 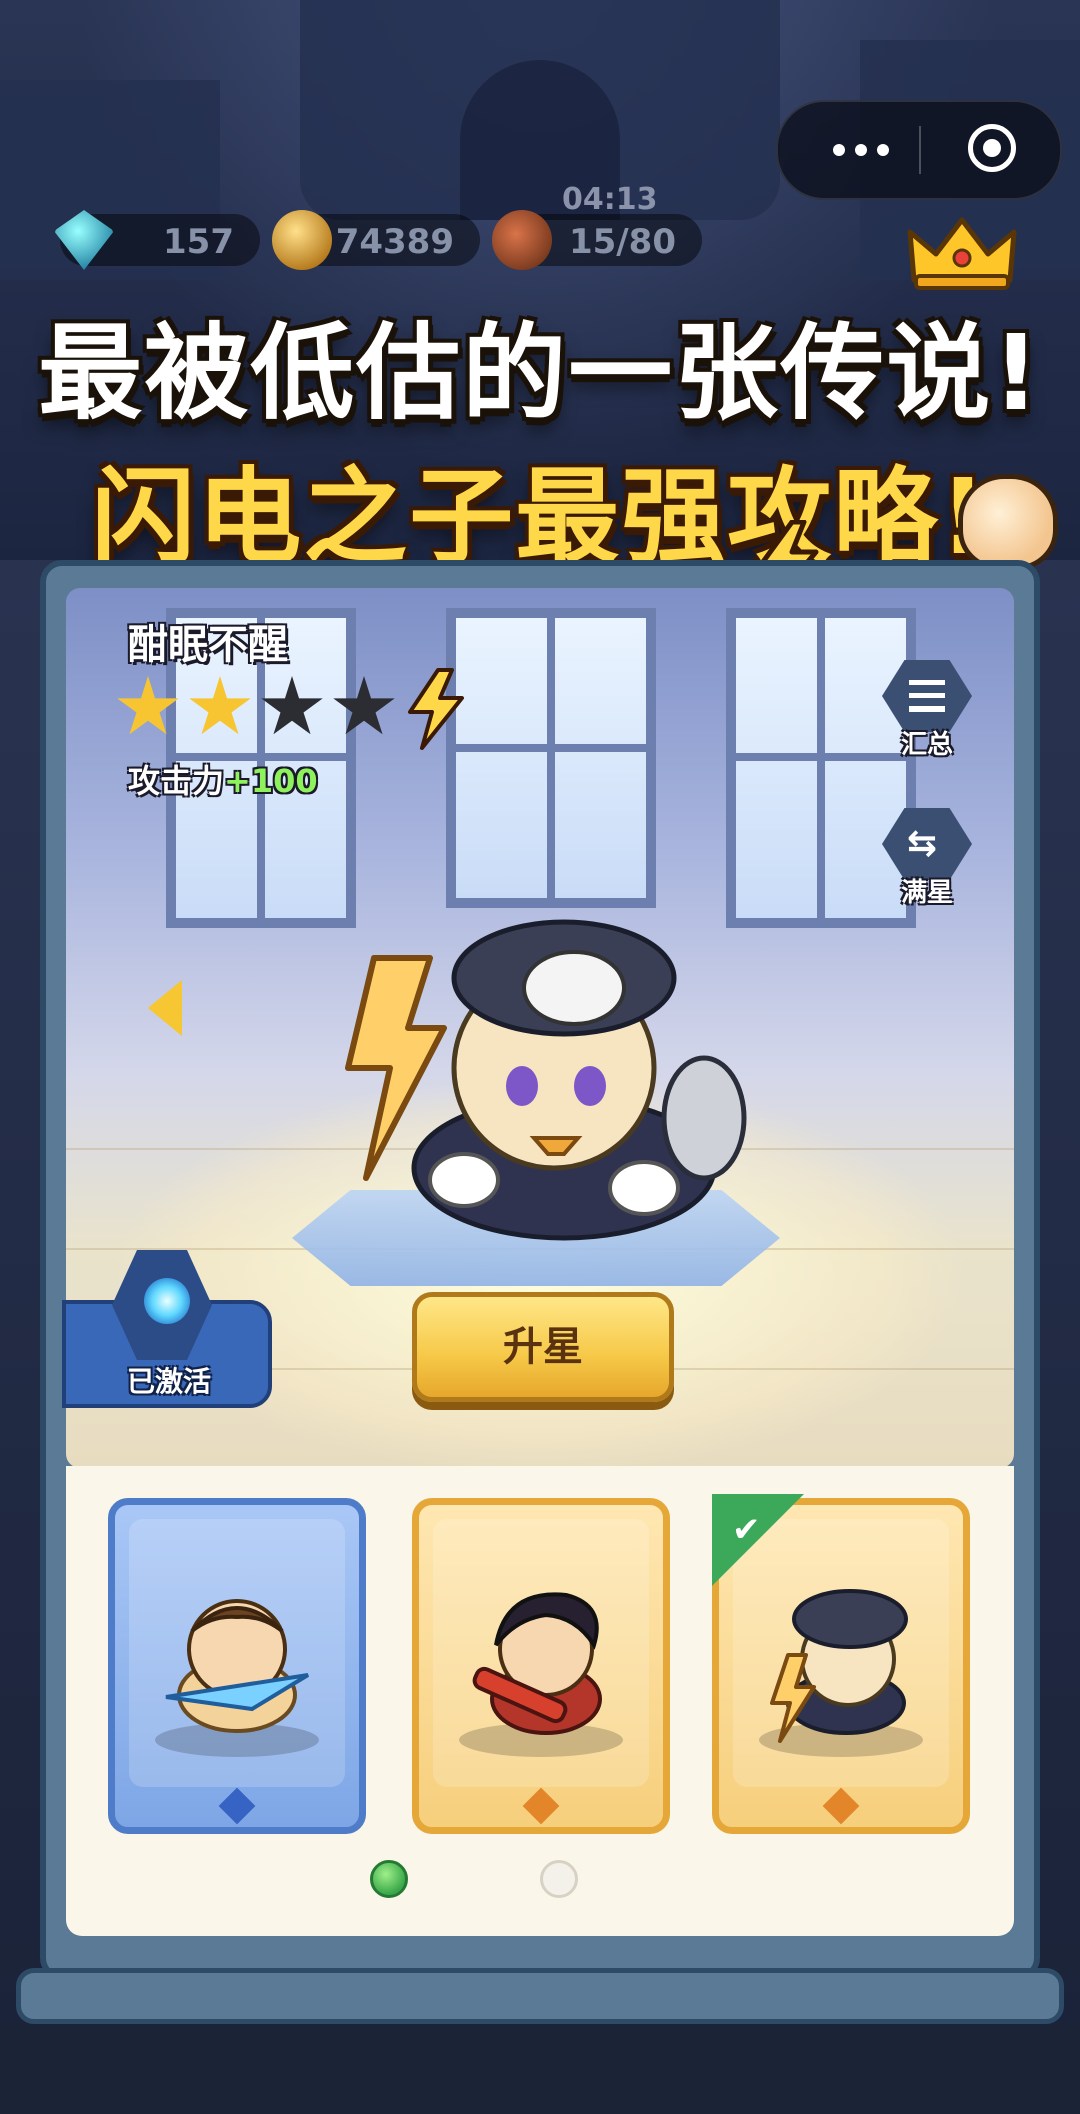 What do you see at coordinates (992, 148) in the screenshot?
I see `target-icon` at bounding box center [992, 148].